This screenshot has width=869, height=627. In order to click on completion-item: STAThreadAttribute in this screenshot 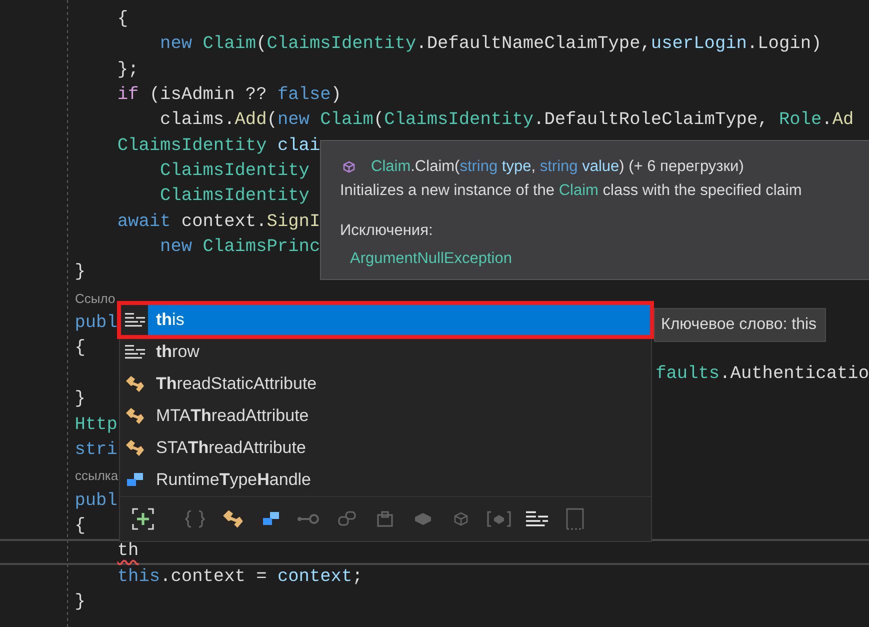, I will do `click(385, 448)`.